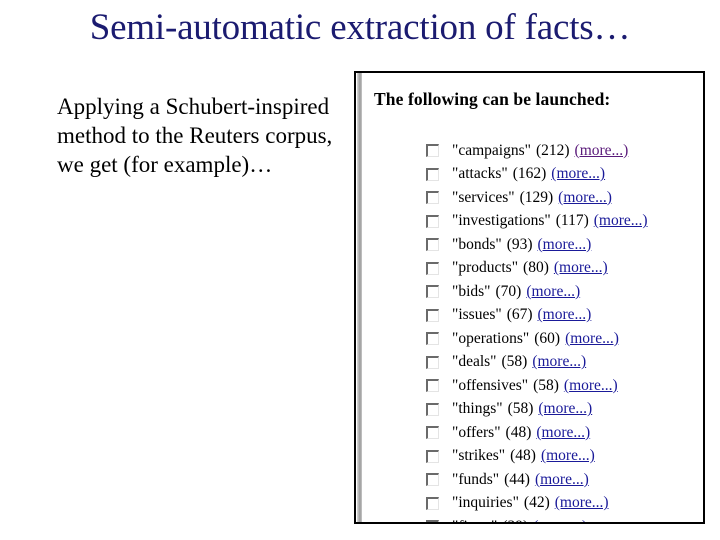 The width and height of the screenshot is (720, 540). Describe the element at coordinates (485, 503) in the screenshot. I see `term-label: "inquiries"` at that location.